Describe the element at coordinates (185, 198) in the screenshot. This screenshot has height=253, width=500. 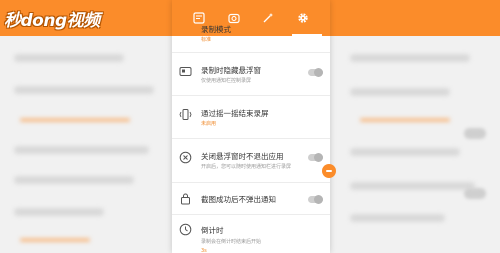
I see `lock-icon` at that location.